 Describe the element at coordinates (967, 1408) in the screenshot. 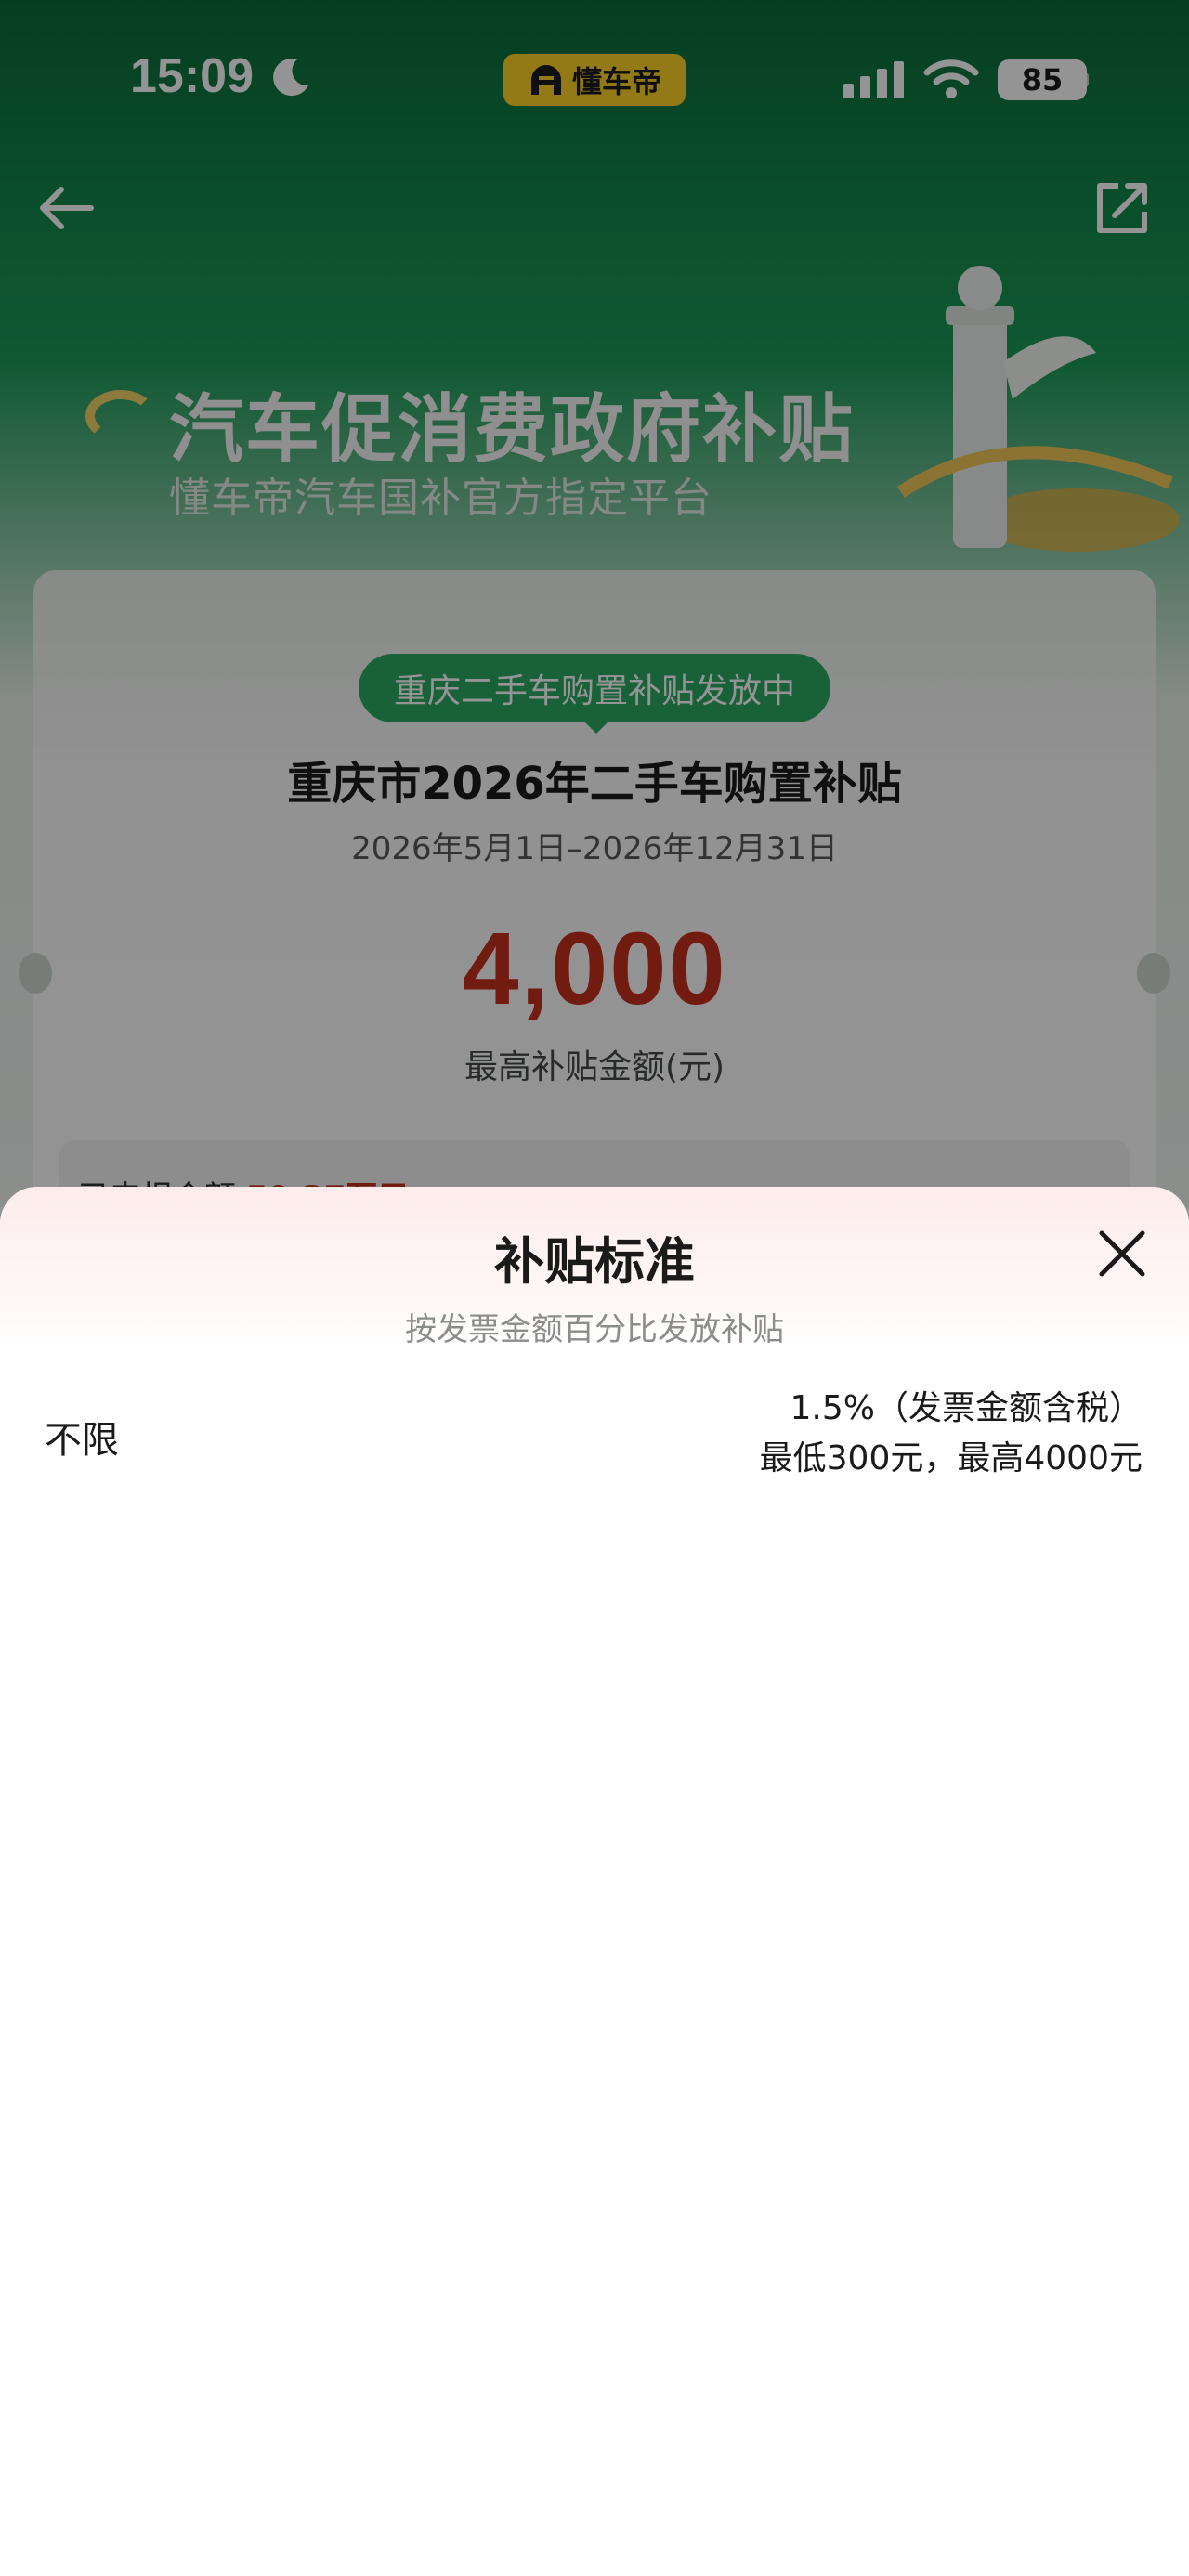

I see `standard-row-rate: 1.5%（发票金额含税）` at that location.